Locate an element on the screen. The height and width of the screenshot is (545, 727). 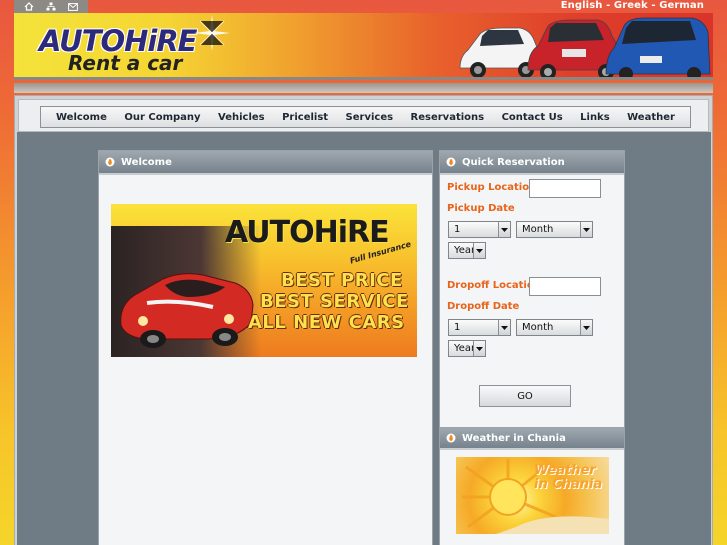
go-button: GO is located at coordinates (525, 396).